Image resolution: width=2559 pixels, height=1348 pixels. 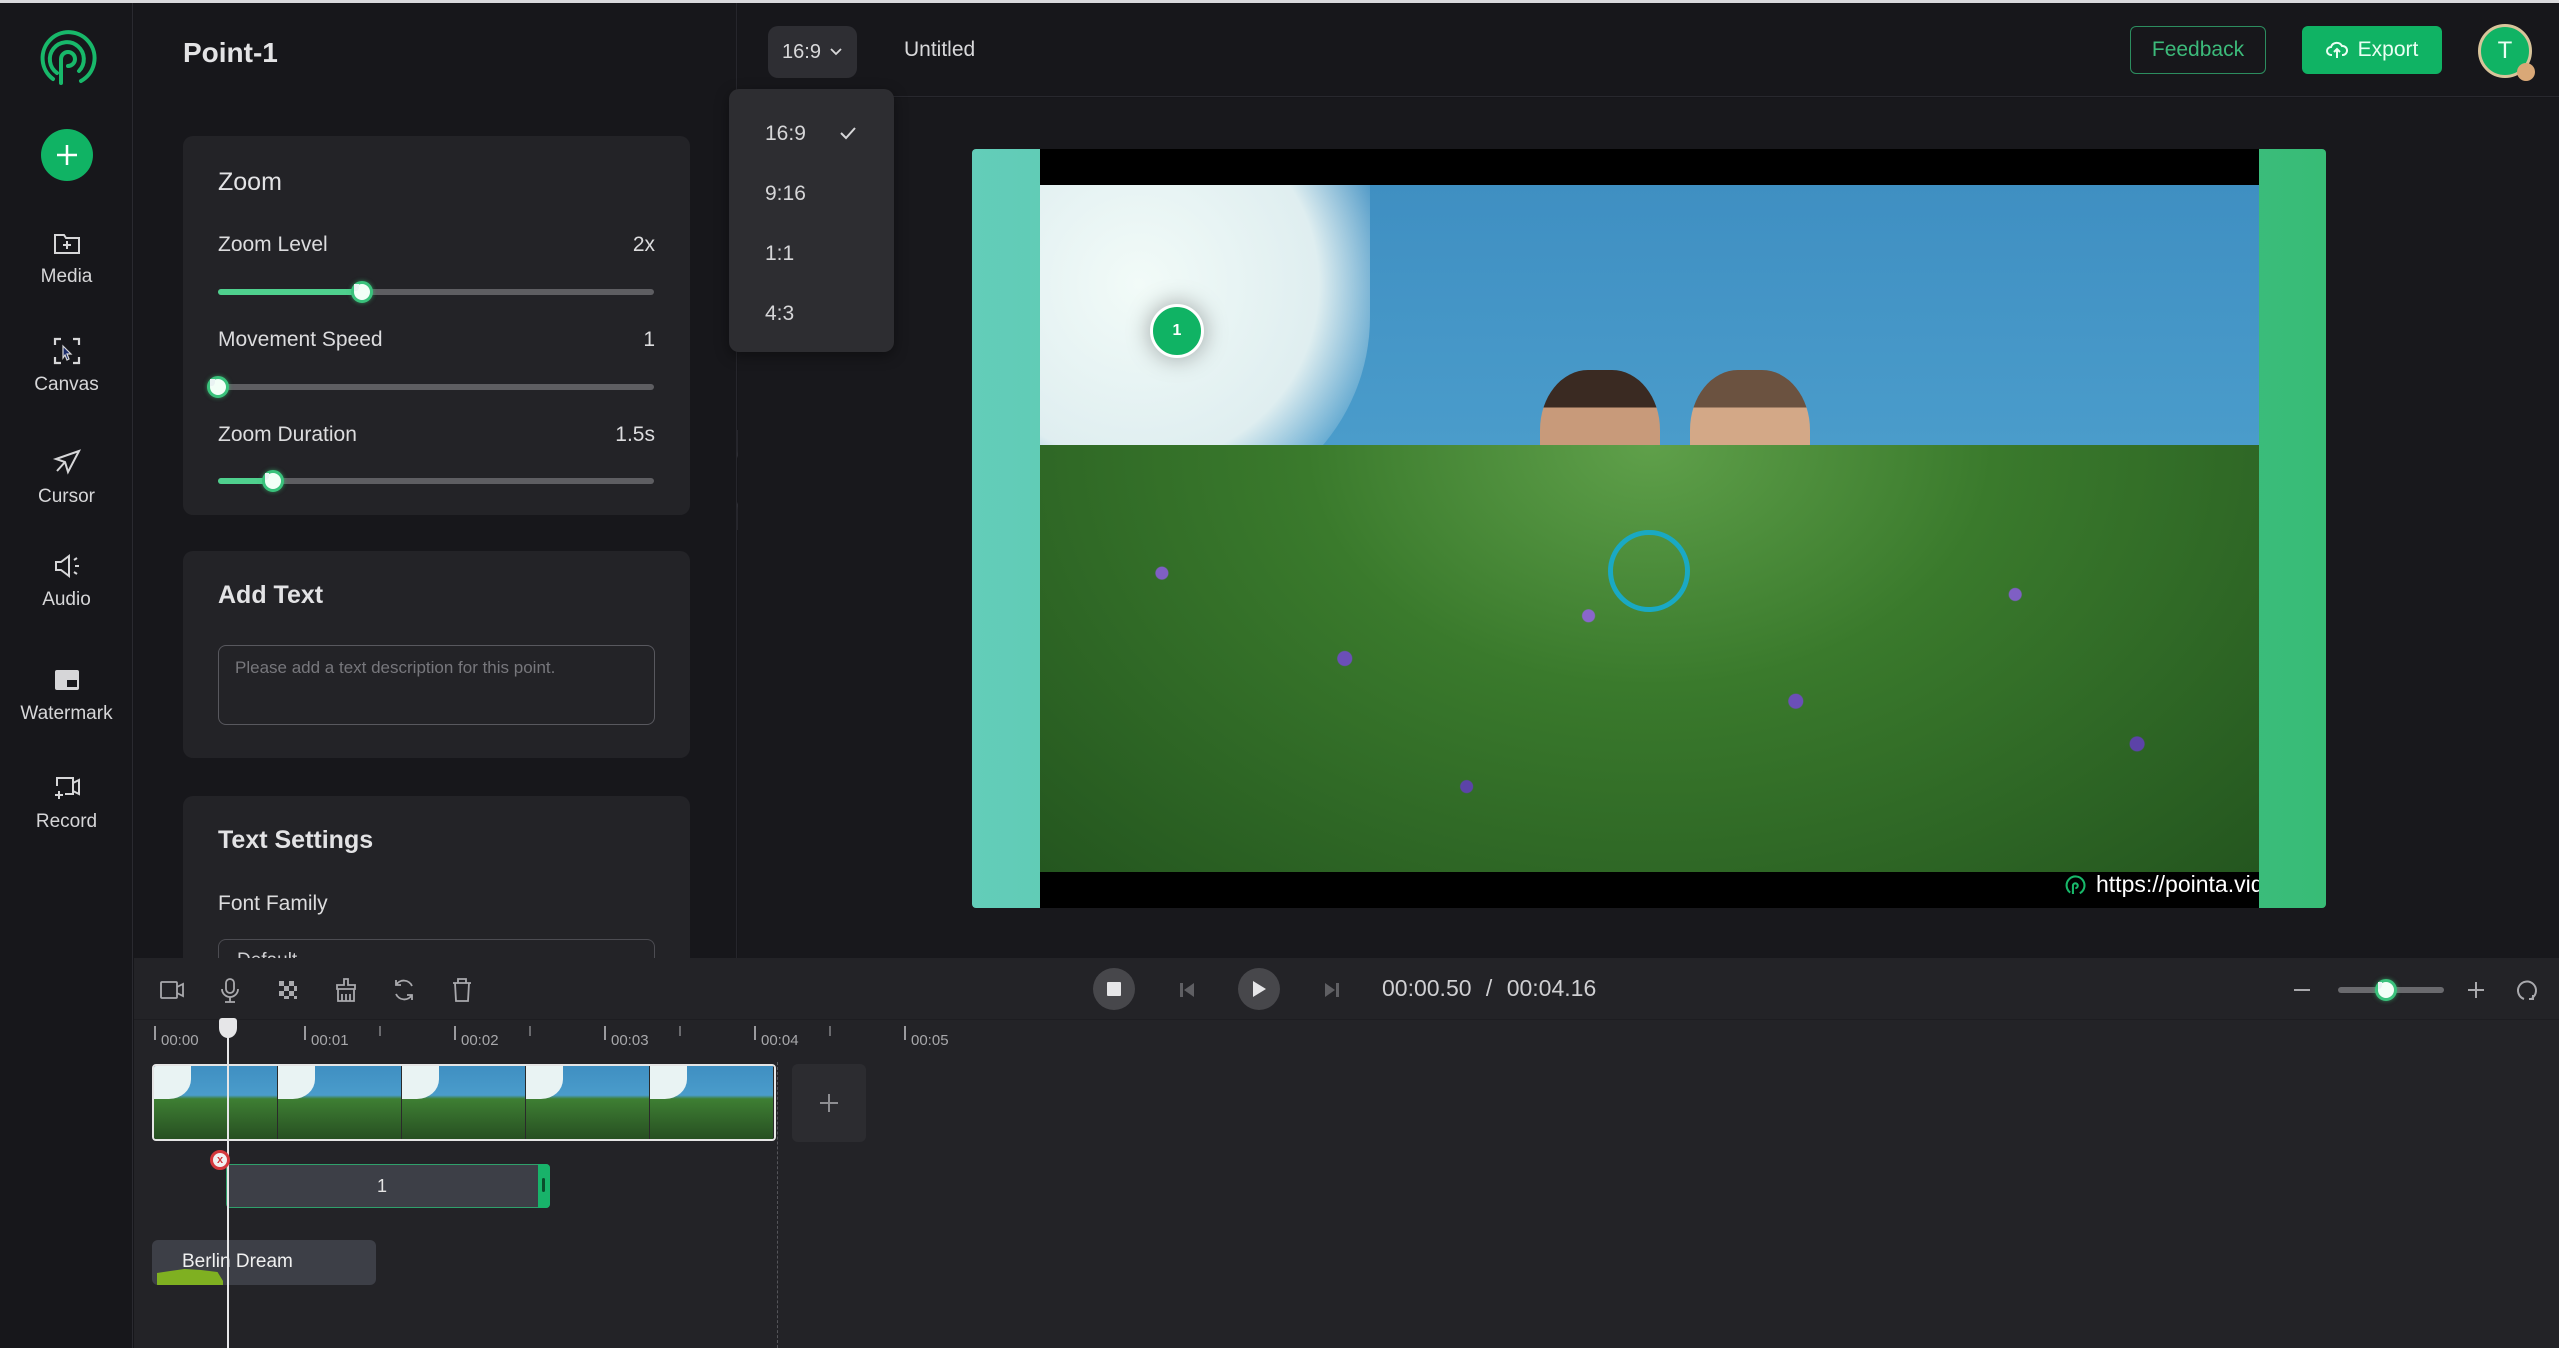 I want to click on time-readout: 00:00.50 / 00:04.16, so click(x=1489, y=988).